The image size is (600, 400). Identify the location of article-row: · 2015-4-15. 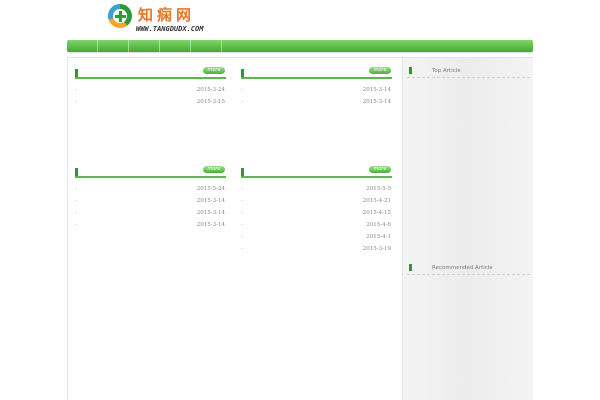
(316, 213).